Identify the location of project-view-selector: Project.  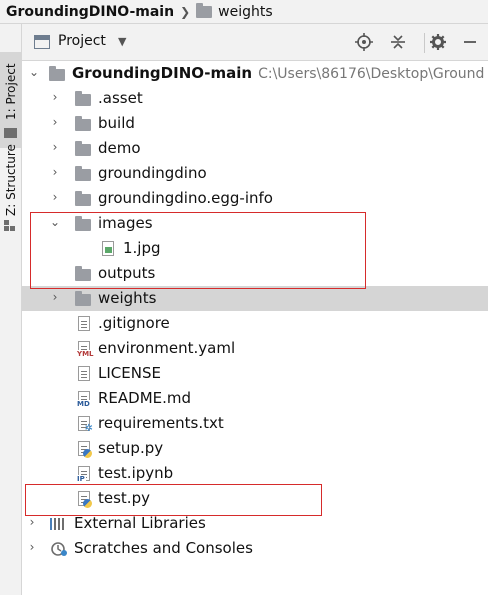
(82, 41).